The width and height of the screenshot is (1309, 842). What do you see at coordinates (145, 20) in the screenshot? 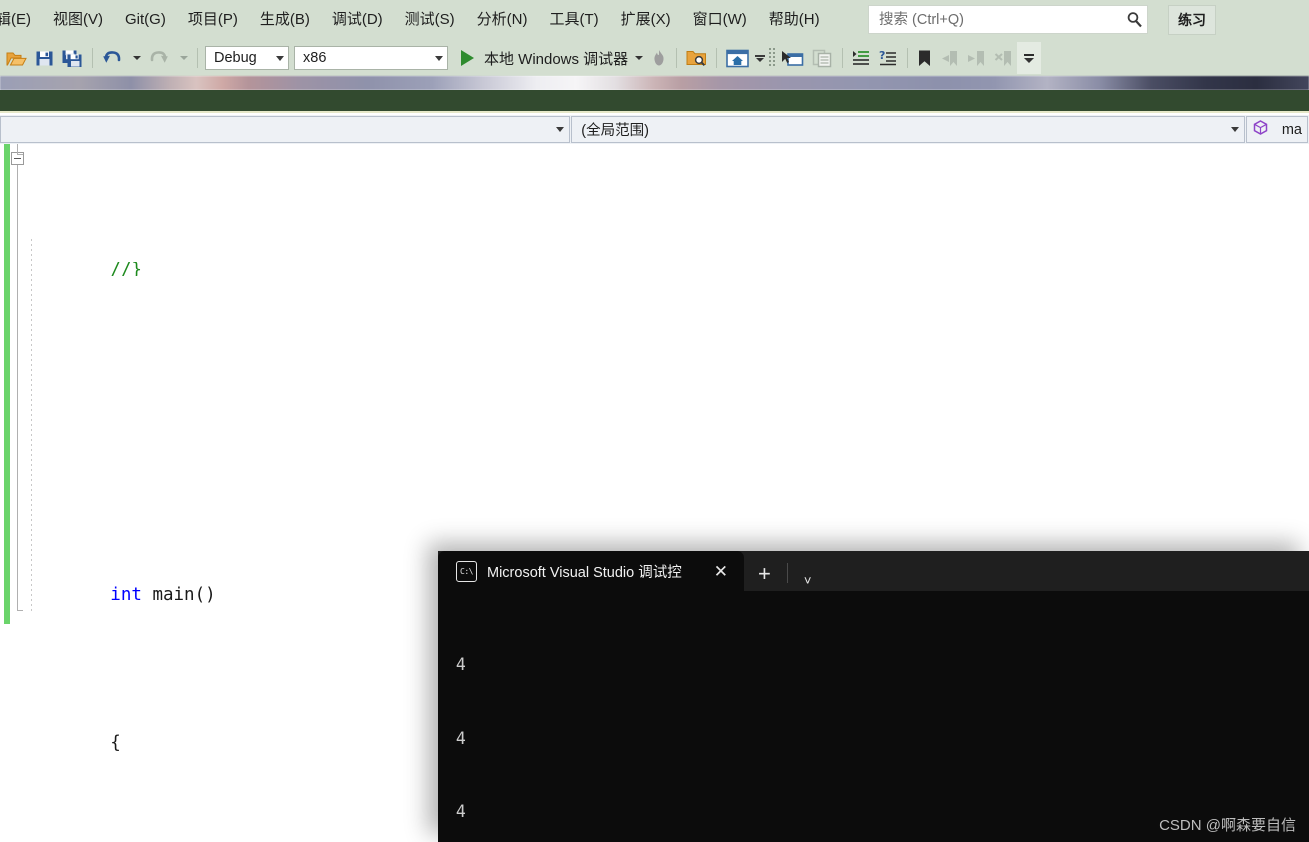
I see `menu-git: Git(G)` at bounding box center [145, 20].